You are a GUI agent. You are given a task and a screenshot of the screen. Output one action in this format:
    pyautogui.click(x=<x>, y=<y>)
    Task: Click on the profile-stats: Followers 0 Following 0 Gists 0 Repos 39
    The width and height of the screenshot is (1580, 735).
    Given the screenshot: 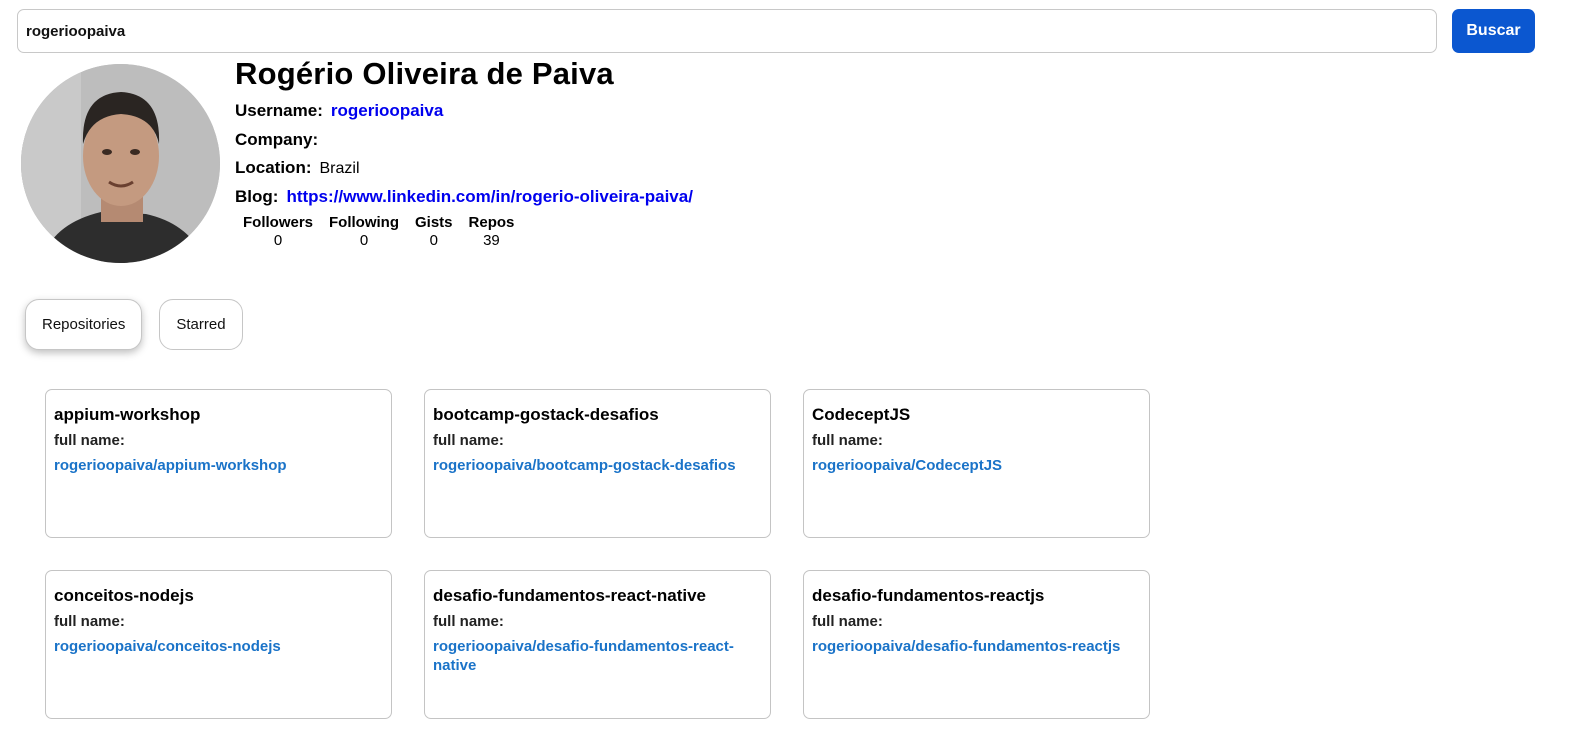 What is the action you would take?
    pyautogui.click(x=386, y=232)
    